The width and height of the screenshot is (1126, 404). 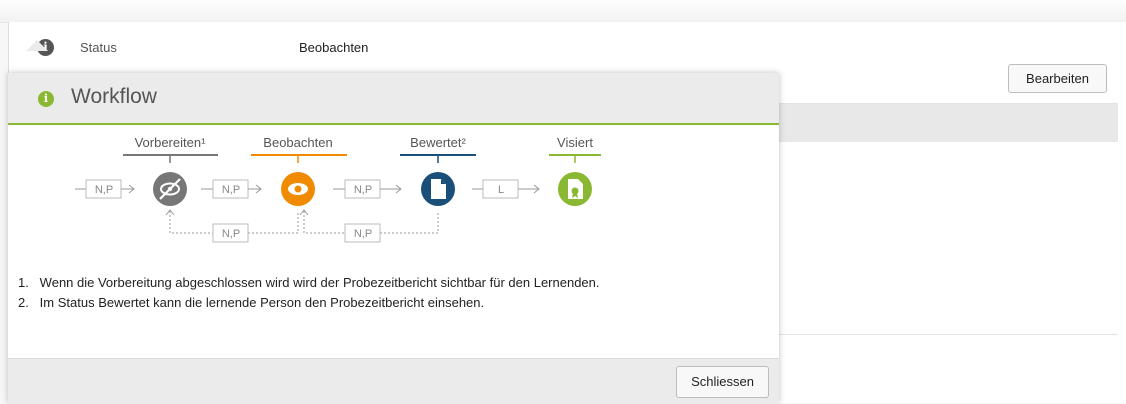 I want to click on divider, so click(x=944, y=334).